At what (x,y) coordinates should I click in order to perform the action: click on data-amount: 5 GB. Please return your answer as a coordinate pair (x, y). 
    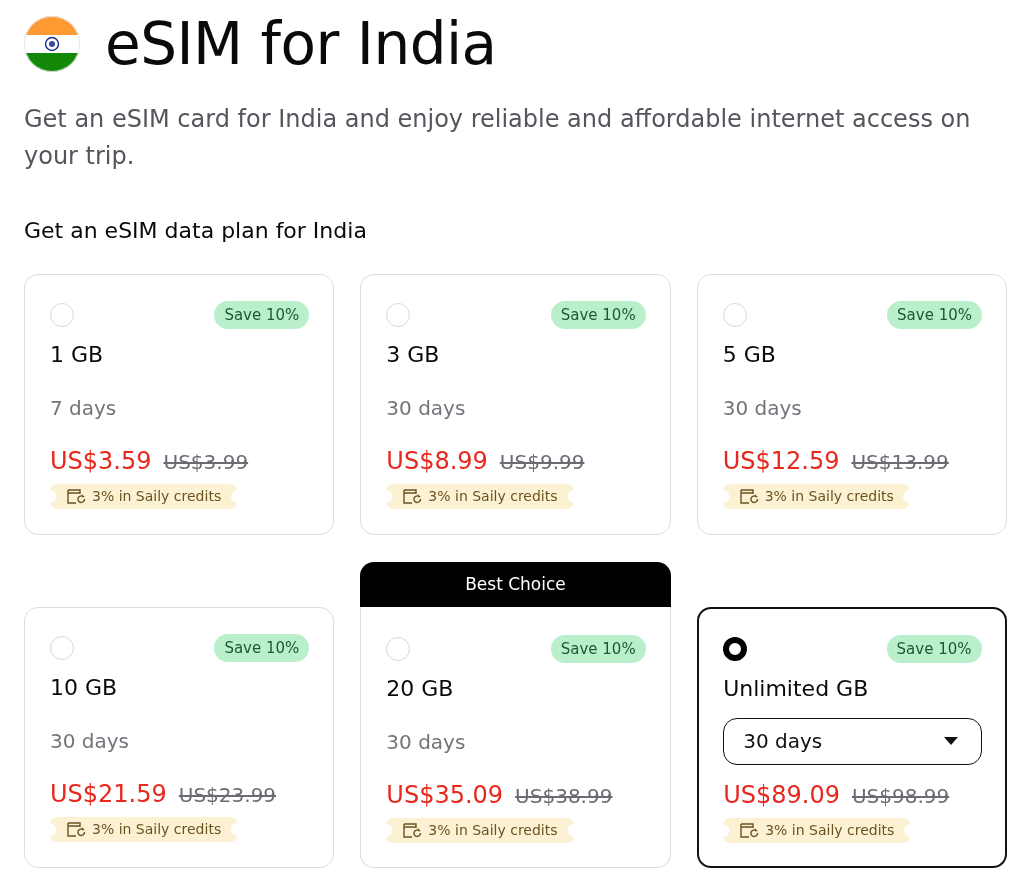
    Looking at the image, I should click on (749, 355).